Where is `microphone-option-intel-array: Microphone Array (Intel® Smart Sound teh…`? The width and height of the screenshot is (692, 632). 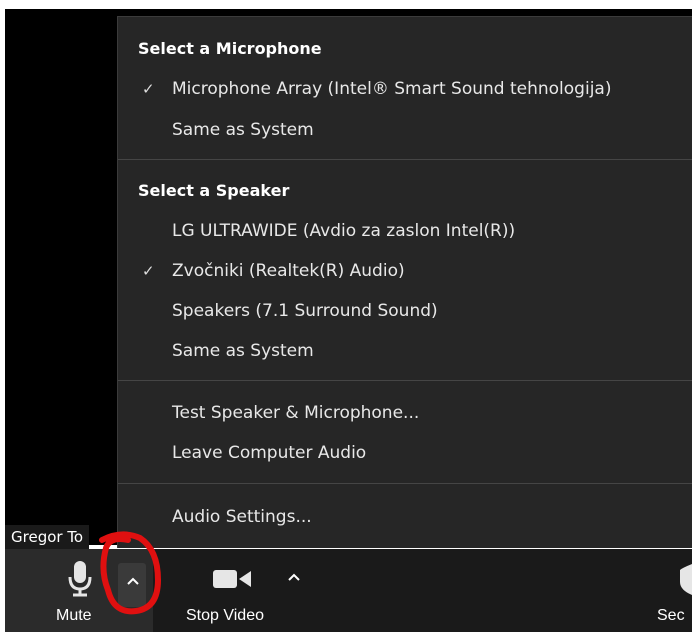
microphone-option-intel-array: Microphone Array (Intel® Smart Sound teh… is located at coordinates (391, 89).